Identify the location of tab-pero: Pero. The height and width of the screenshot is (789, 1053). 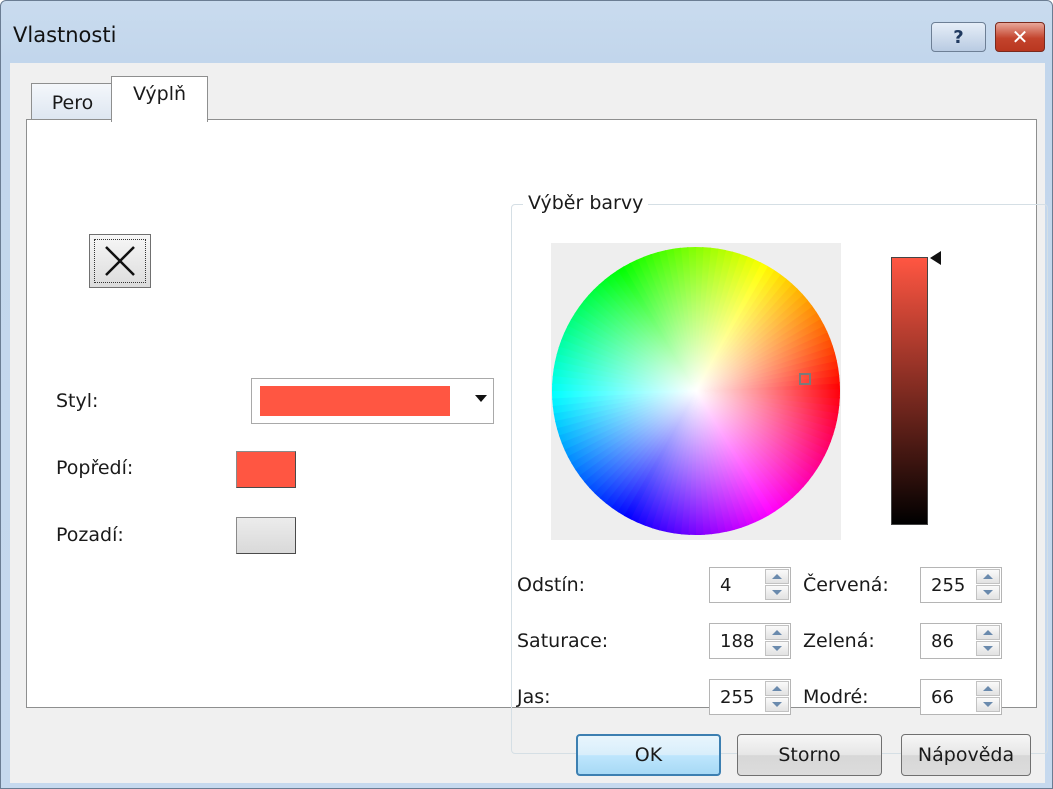
(72, 101).